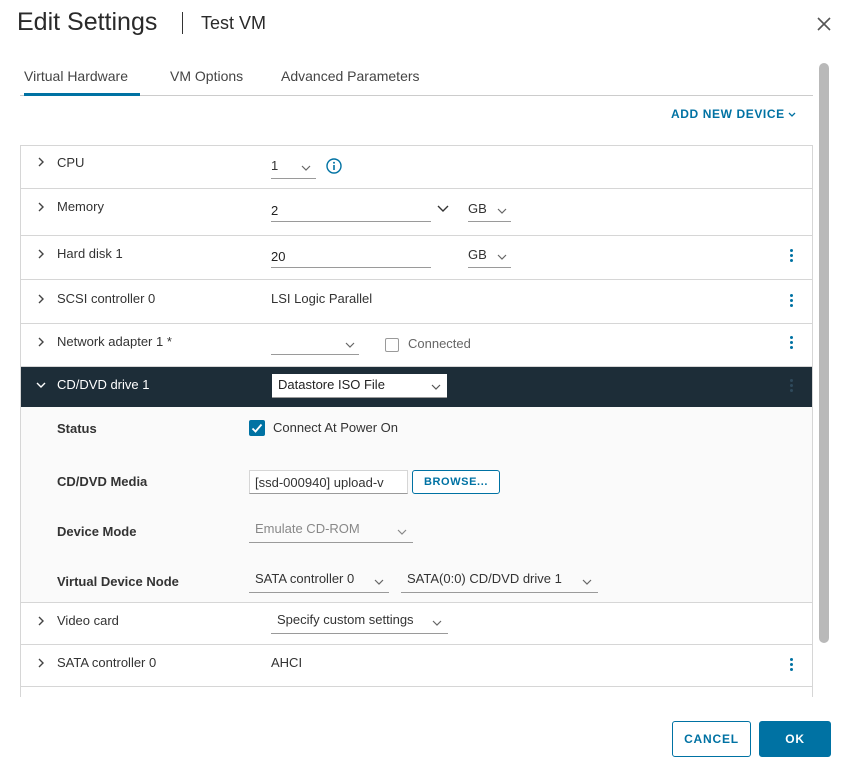 This screenshot has width=845, height=768. I want to click on virtual-device-node-label: Virtual Device Node, so click(118, 581).